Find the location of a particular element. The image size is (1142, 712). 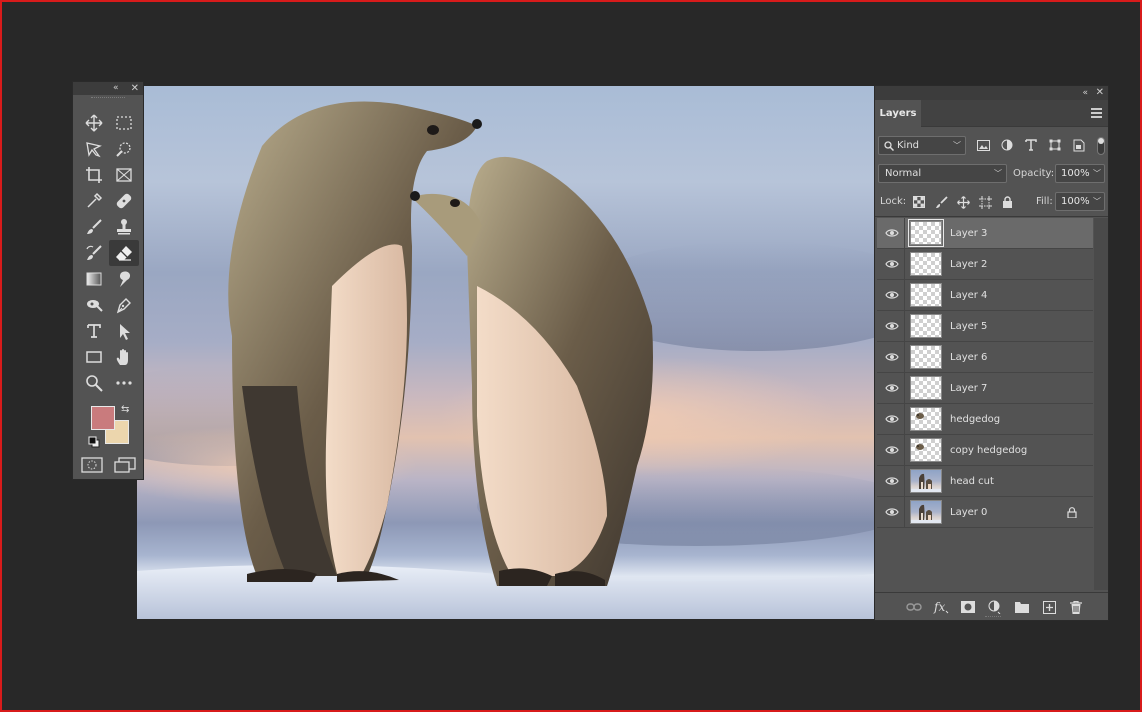

layer-row: Layer 6 is located at coordinates (985, 357).